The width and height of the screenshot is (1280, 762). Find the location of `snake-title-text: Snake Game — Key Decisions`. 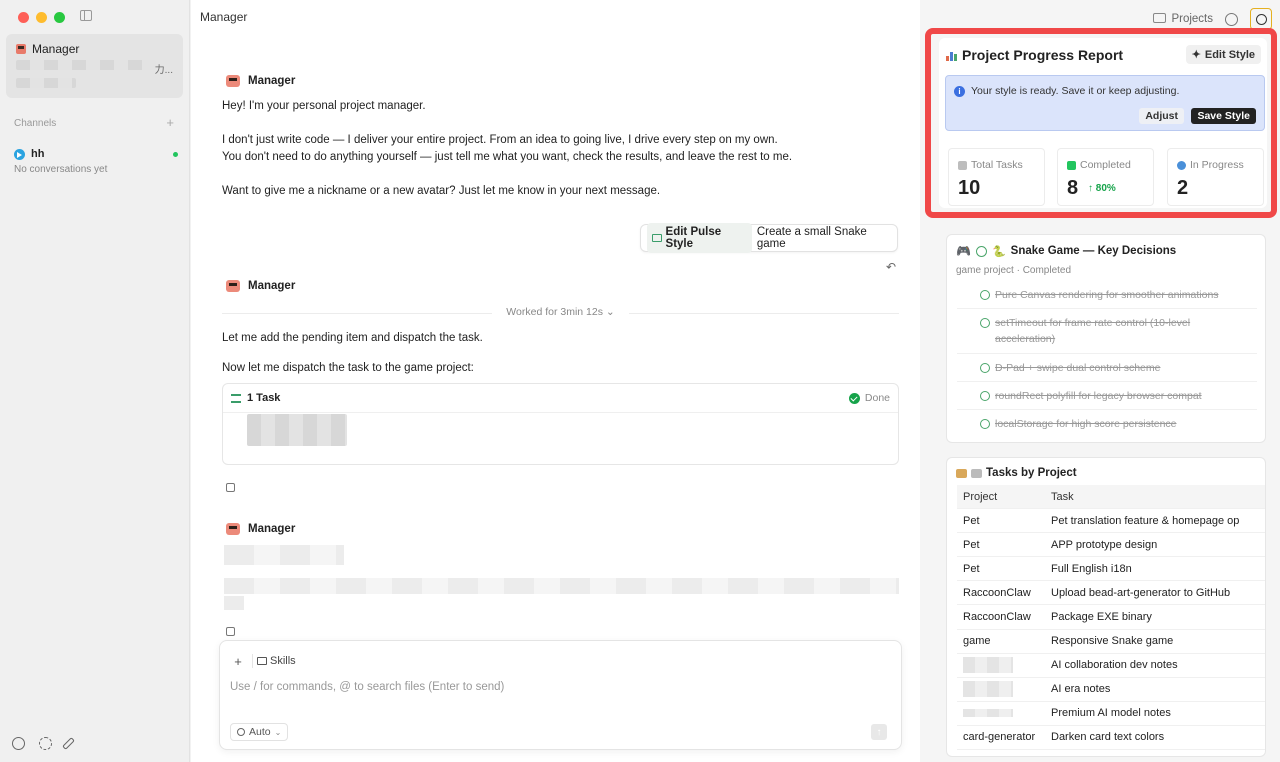

snake-title-text: Snake Game — Key Decisions is located at coordinates (1093, 251).